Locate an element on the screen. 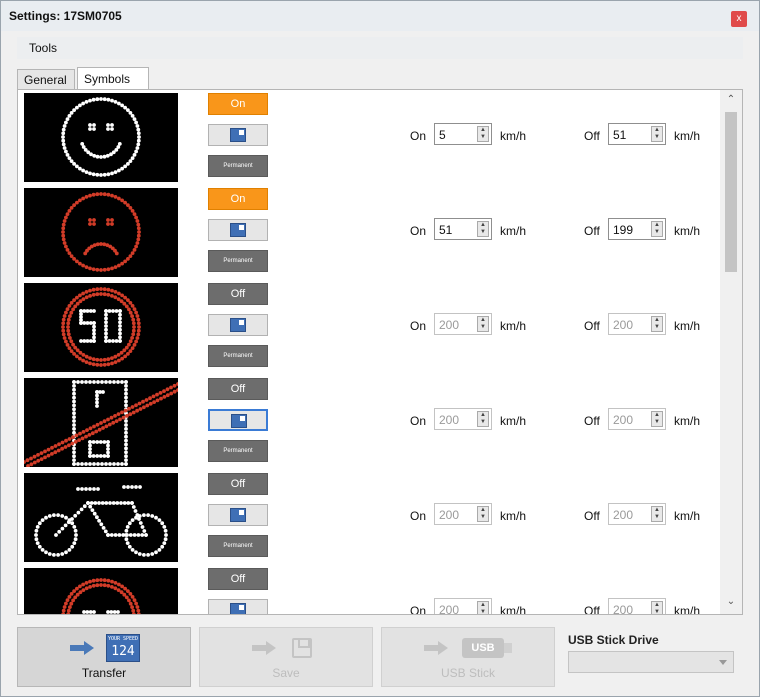 The width and height of the screenshot is (760, 697). close-button: x is located at coordinates (739, 19).